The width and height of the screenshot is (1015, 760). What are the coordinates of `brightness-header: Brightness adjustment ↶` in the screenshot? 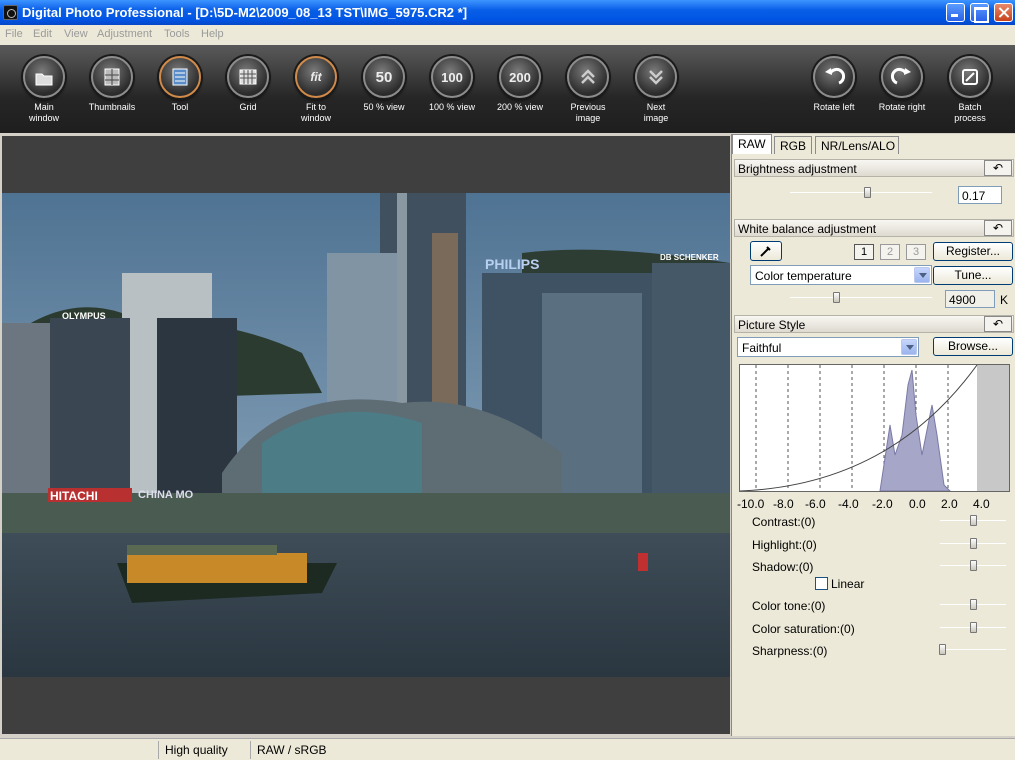 It's located at (874, 168).